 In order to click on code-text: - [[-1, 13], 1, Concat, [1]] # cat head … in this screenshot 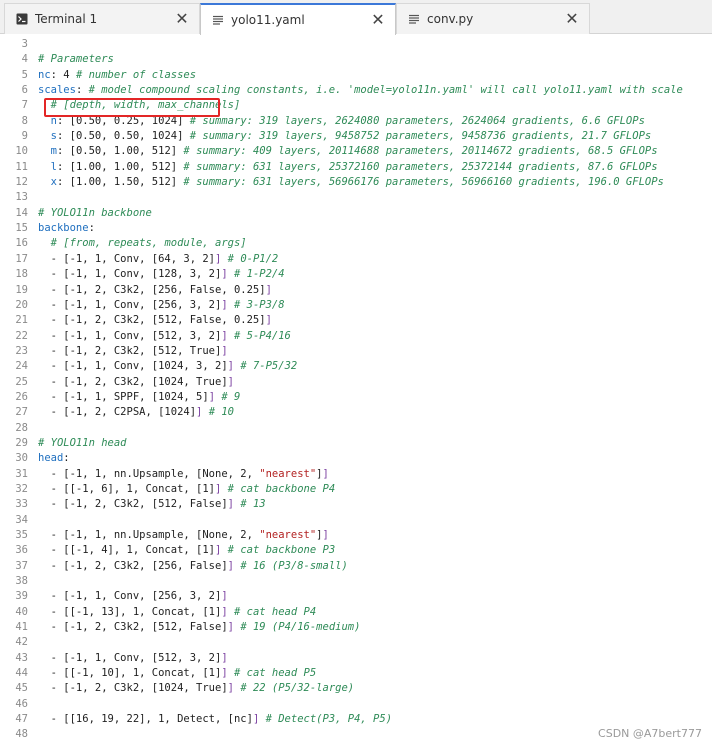, I will do `click(177, 612)`.